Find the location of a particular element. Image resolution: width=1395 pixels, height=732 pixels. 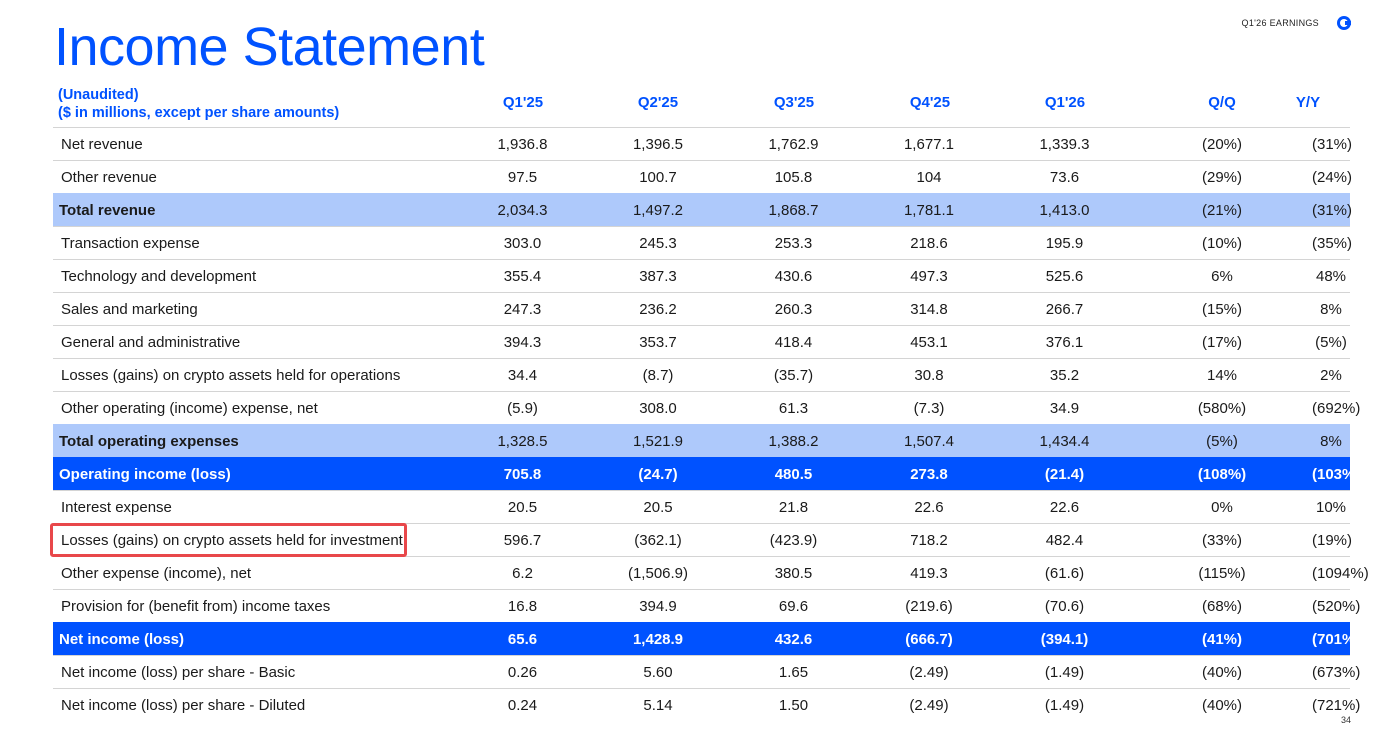

cell-q1-26: 1,434.4 is located at coordinates (1064, 441).